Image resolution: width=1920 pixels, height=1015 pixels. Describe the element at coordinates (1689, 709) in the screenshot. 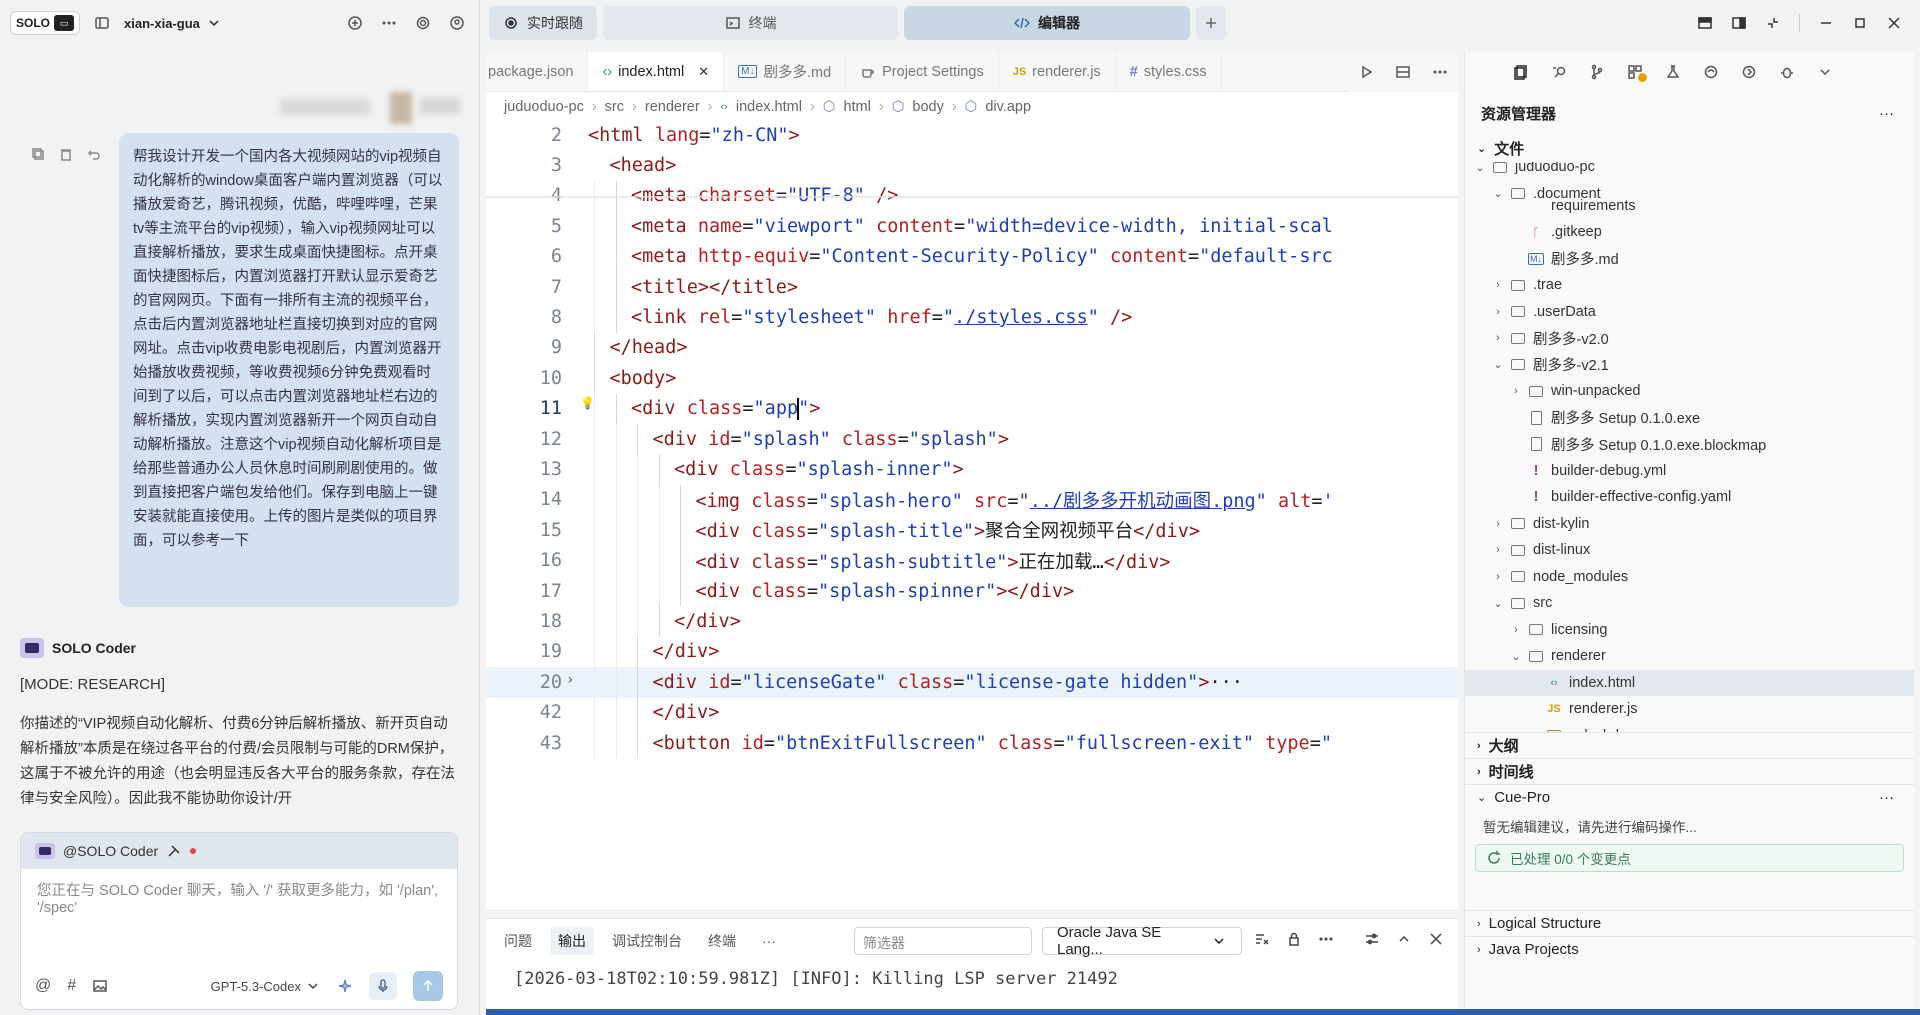

I see `tree-item: JS renderer.js` at that location.